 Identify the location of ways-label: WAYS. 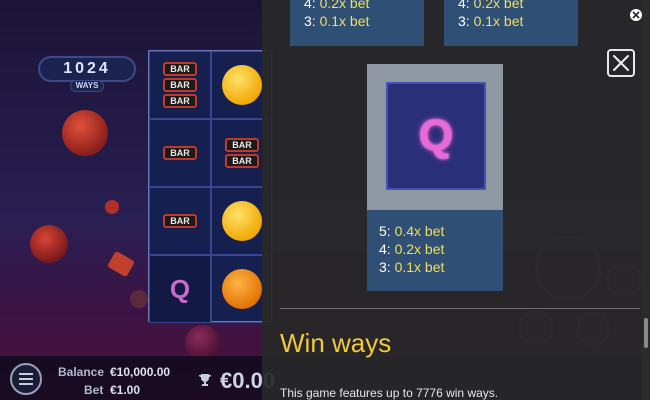
(87, 86).